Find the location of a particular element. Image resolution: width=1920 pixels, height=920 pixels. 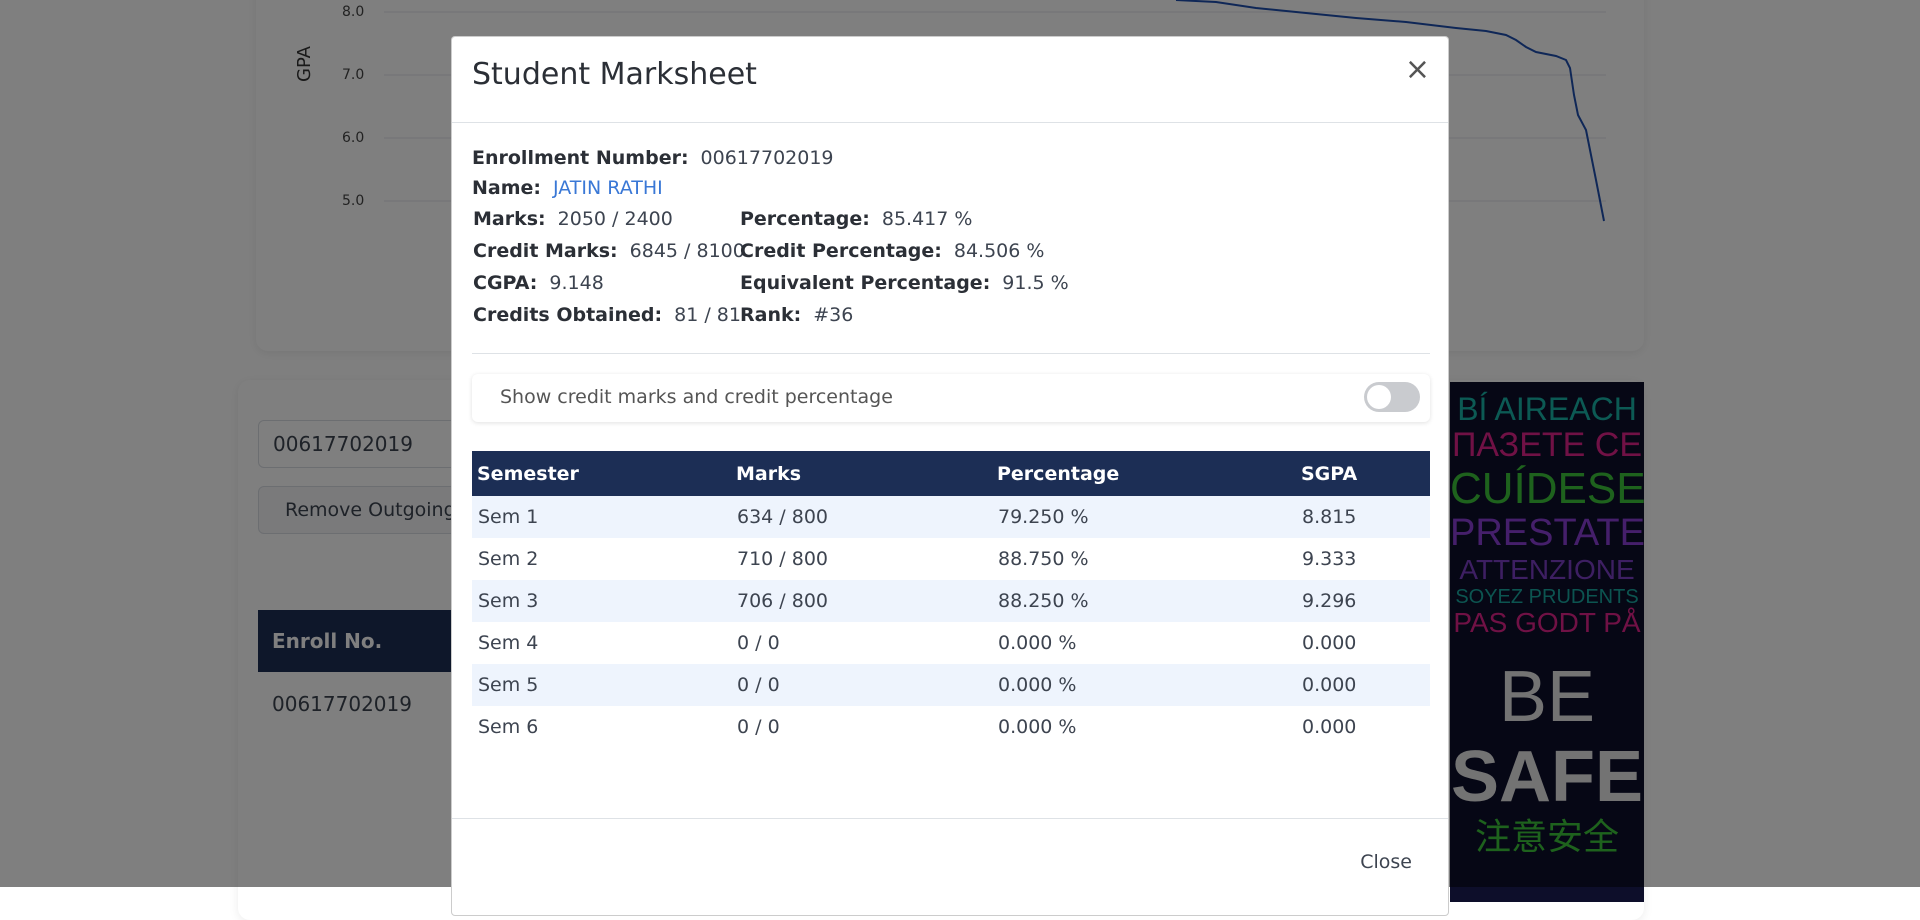

marks: Marks: 2050 / 2400 is located at coordinates (573, 219).